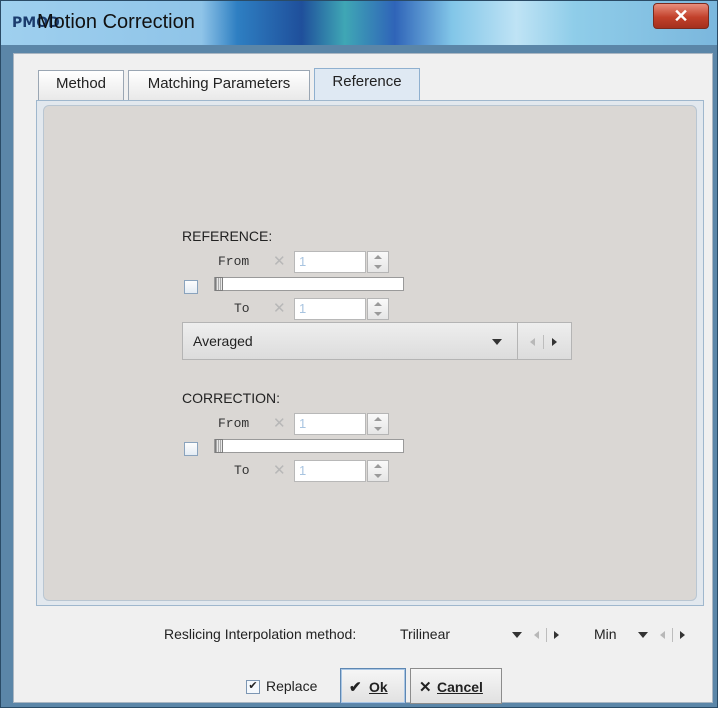 The height and width of the screenshot is (708, 718). Describe the element at coordinates (291, 686) in the screenshot. I see `replace-label: Replace` at that location.